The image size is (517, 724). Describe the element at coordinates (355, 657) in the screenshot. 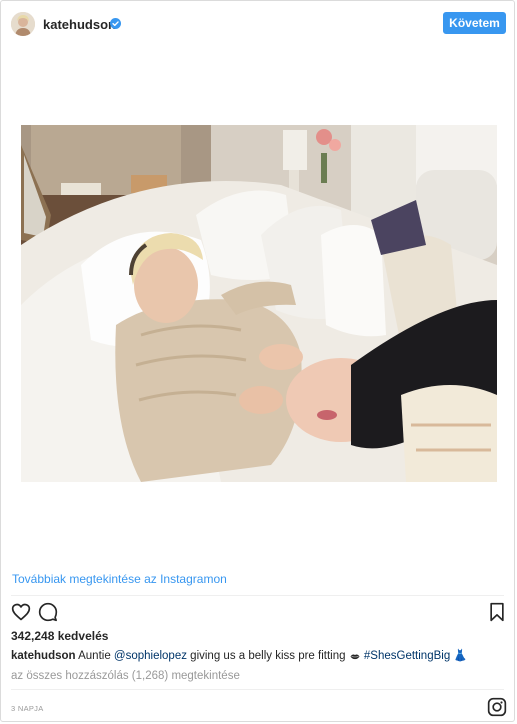

I see `kiss-lips-icon` at that location.